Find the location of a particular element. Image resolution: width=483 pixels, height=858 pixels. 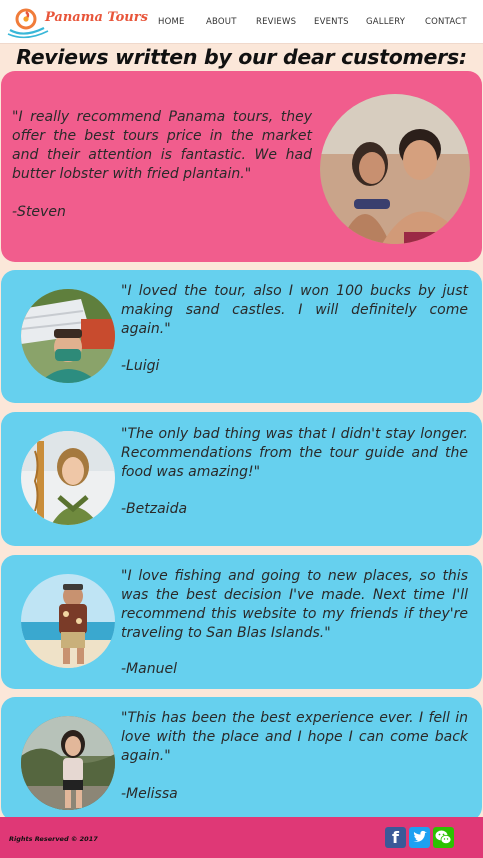

customer-photo-betzaida is located at coordinates (68, 478).